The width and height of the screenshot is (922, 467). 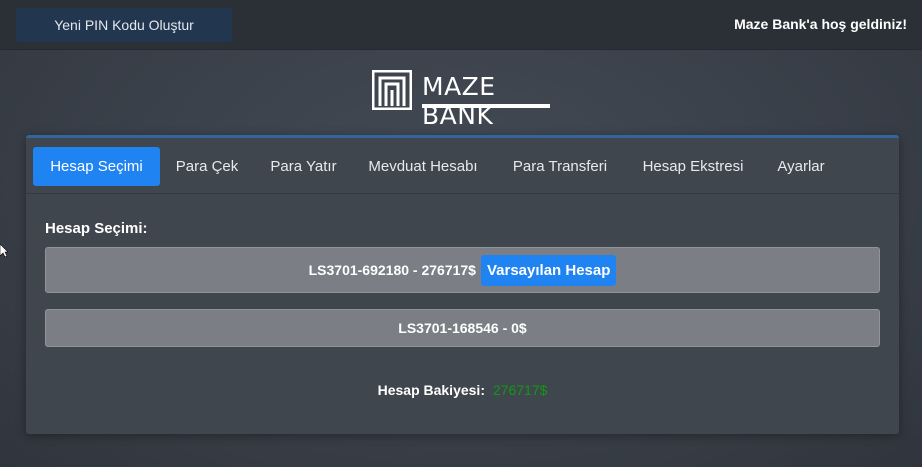 What do you see at coordinates (96, 228) in the screenshot?
I see `section-title: Hesap Seçimi:` at bounding box center [96, 228].